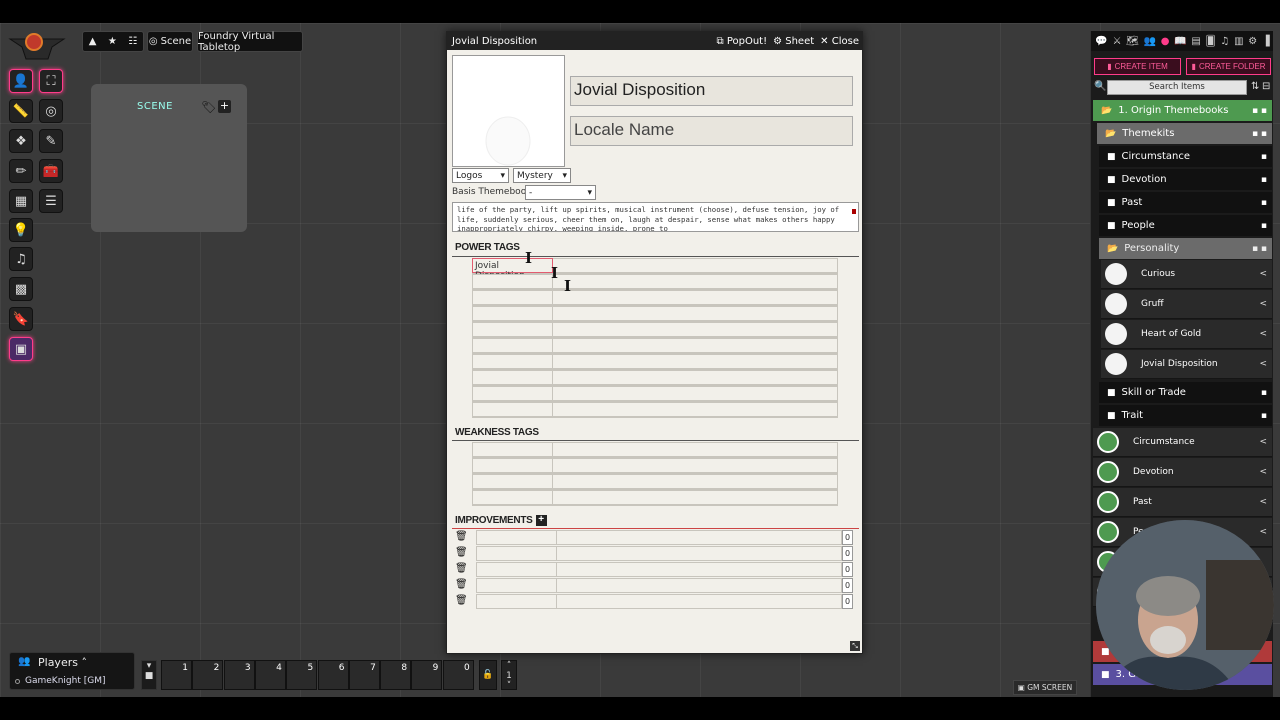  I want to click on sort-icon: ⇅, so click(1255, 86).